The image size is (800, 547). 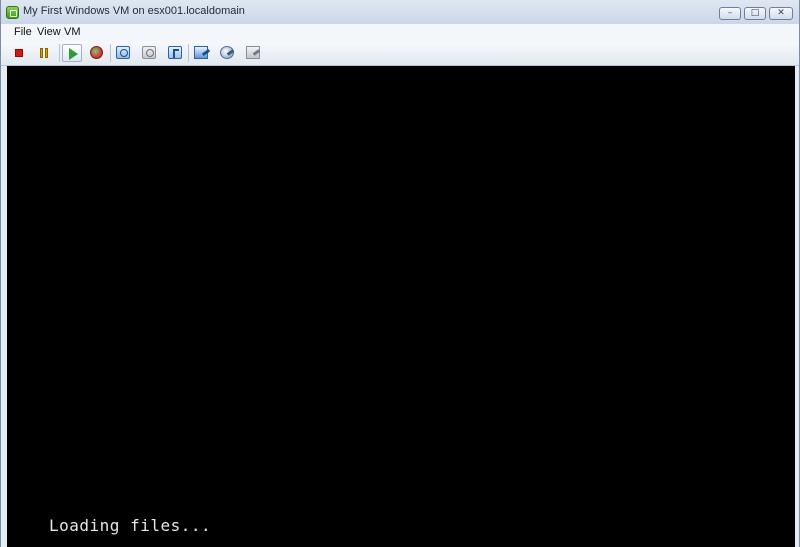 What do you see at coordinates (12, 12) in the screenshot?
I see `vsphere-console-icon` at bounding box center [12, 12].